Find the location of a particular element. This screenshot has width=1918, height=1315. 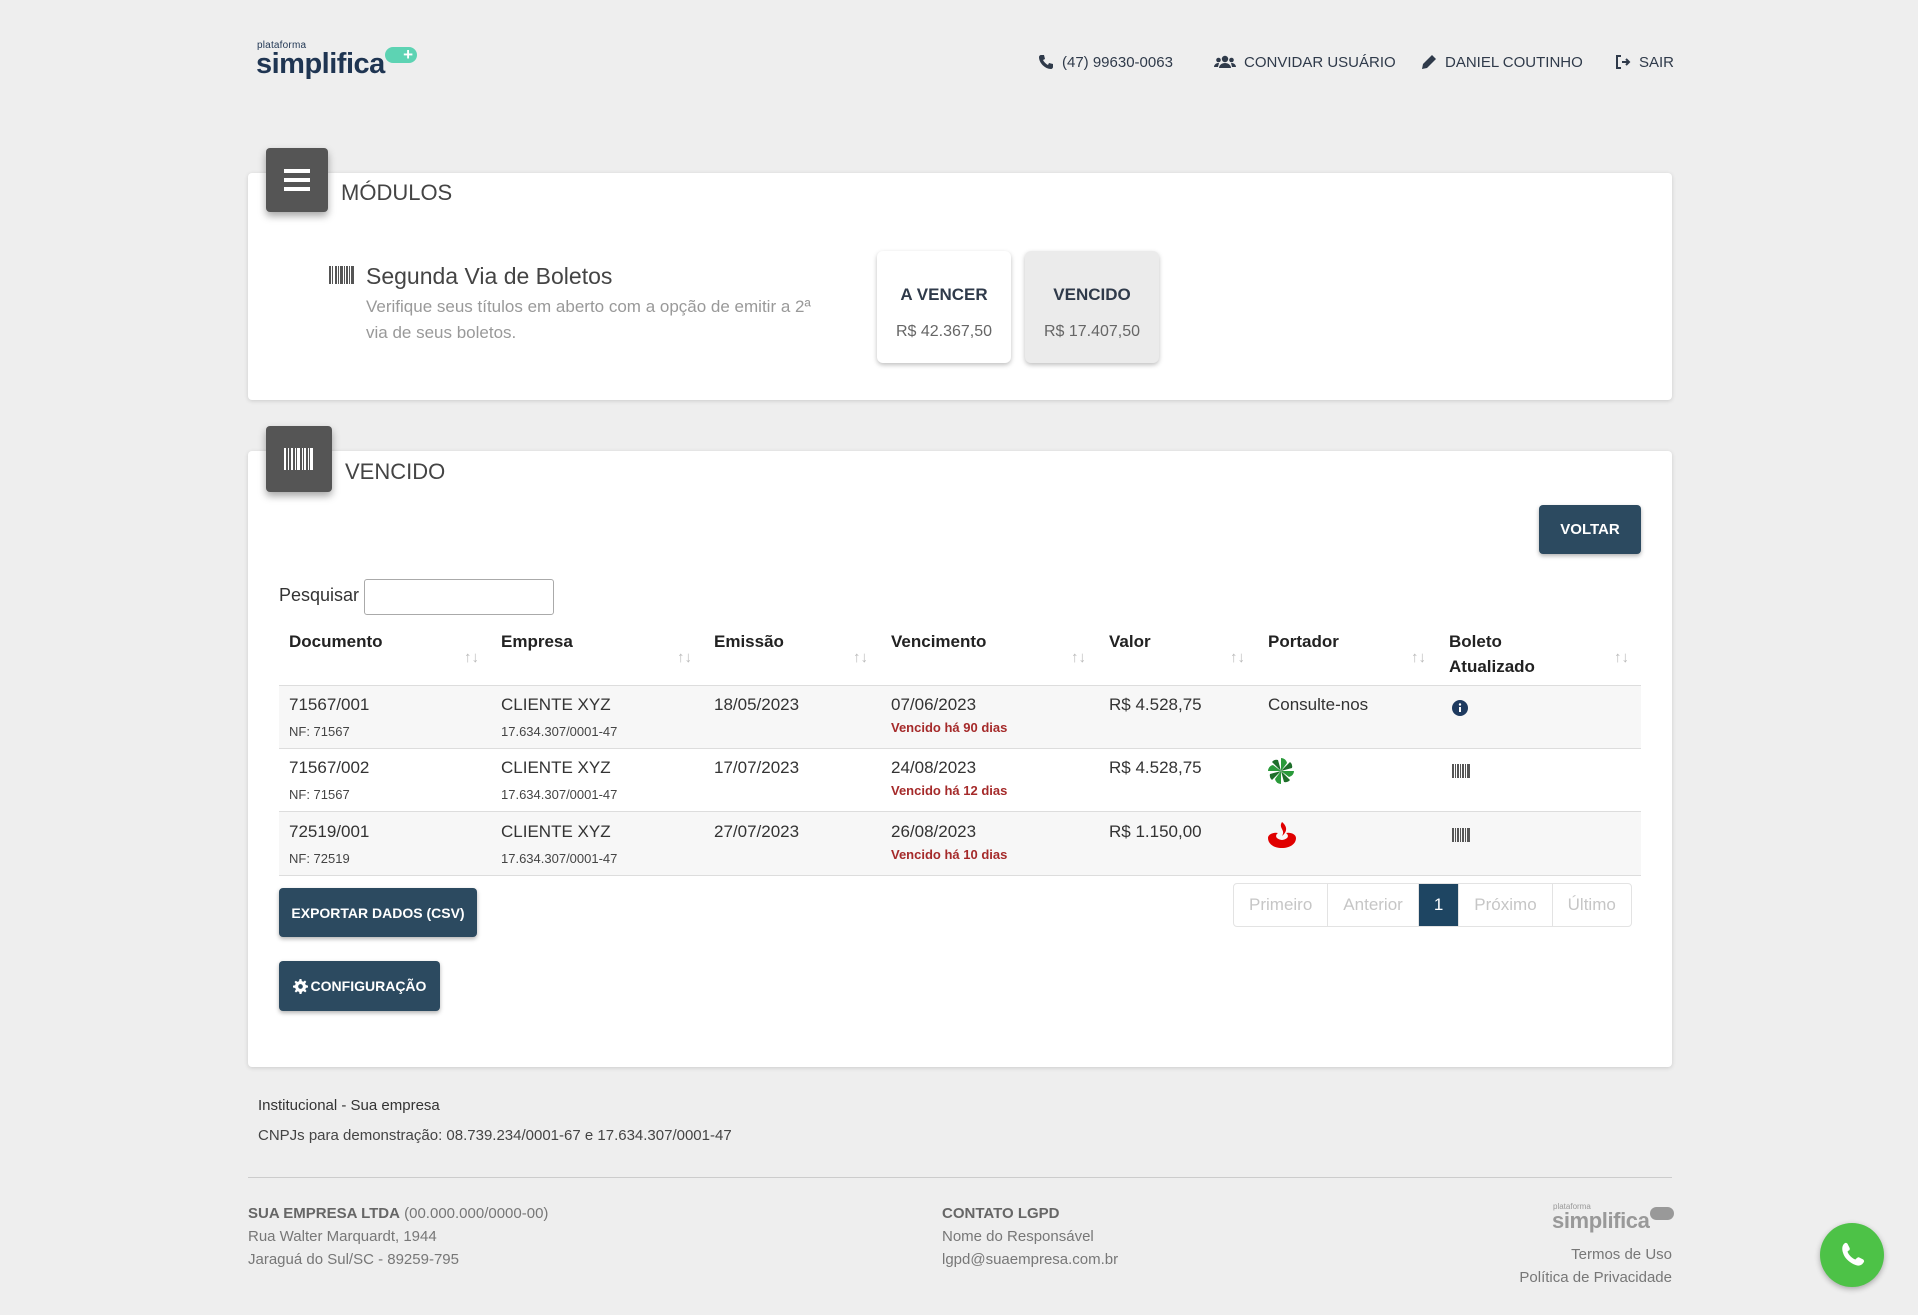

cell-emissao: 27/07/2023 is located at coordinates (757, 831).